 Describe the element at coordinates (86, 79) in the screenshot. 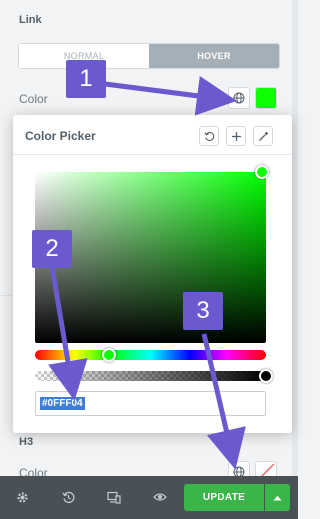

I see `annotation-badge-1: 1` at that location.